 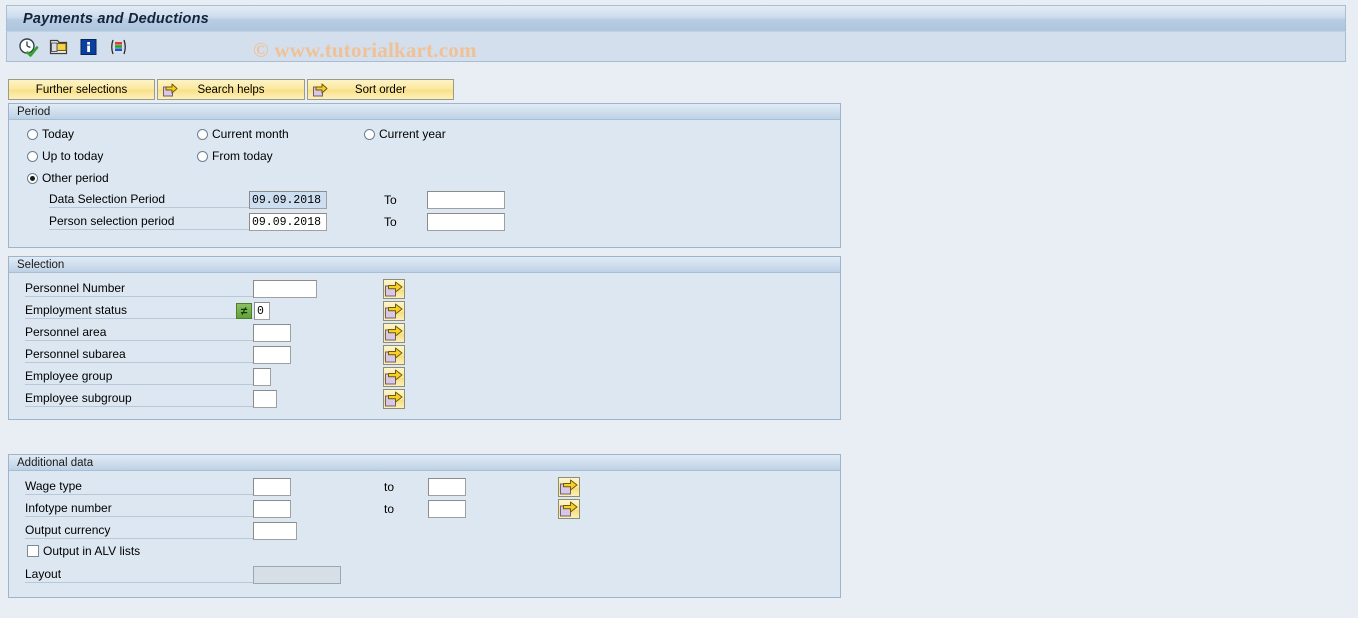 I want to click on search-helps-button: Search helps, so click(x=231, y=89).